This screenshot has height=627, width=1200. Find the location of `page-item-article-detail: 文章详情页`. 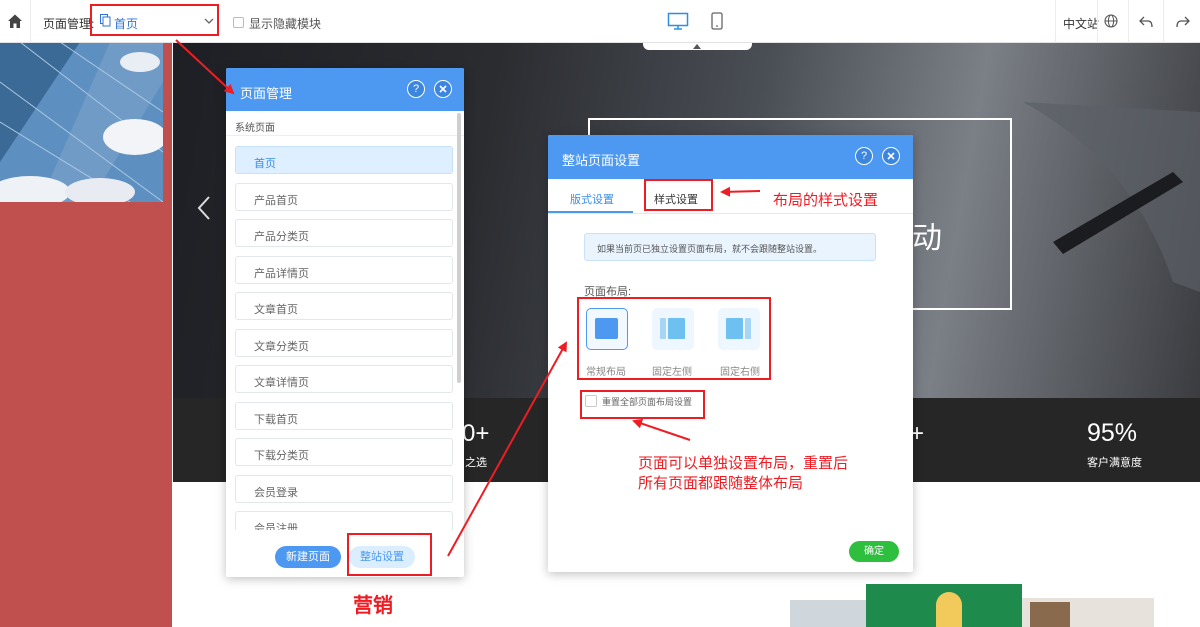

page-item-article-detail: 文章详情页 is located at coordinates (344, 379).